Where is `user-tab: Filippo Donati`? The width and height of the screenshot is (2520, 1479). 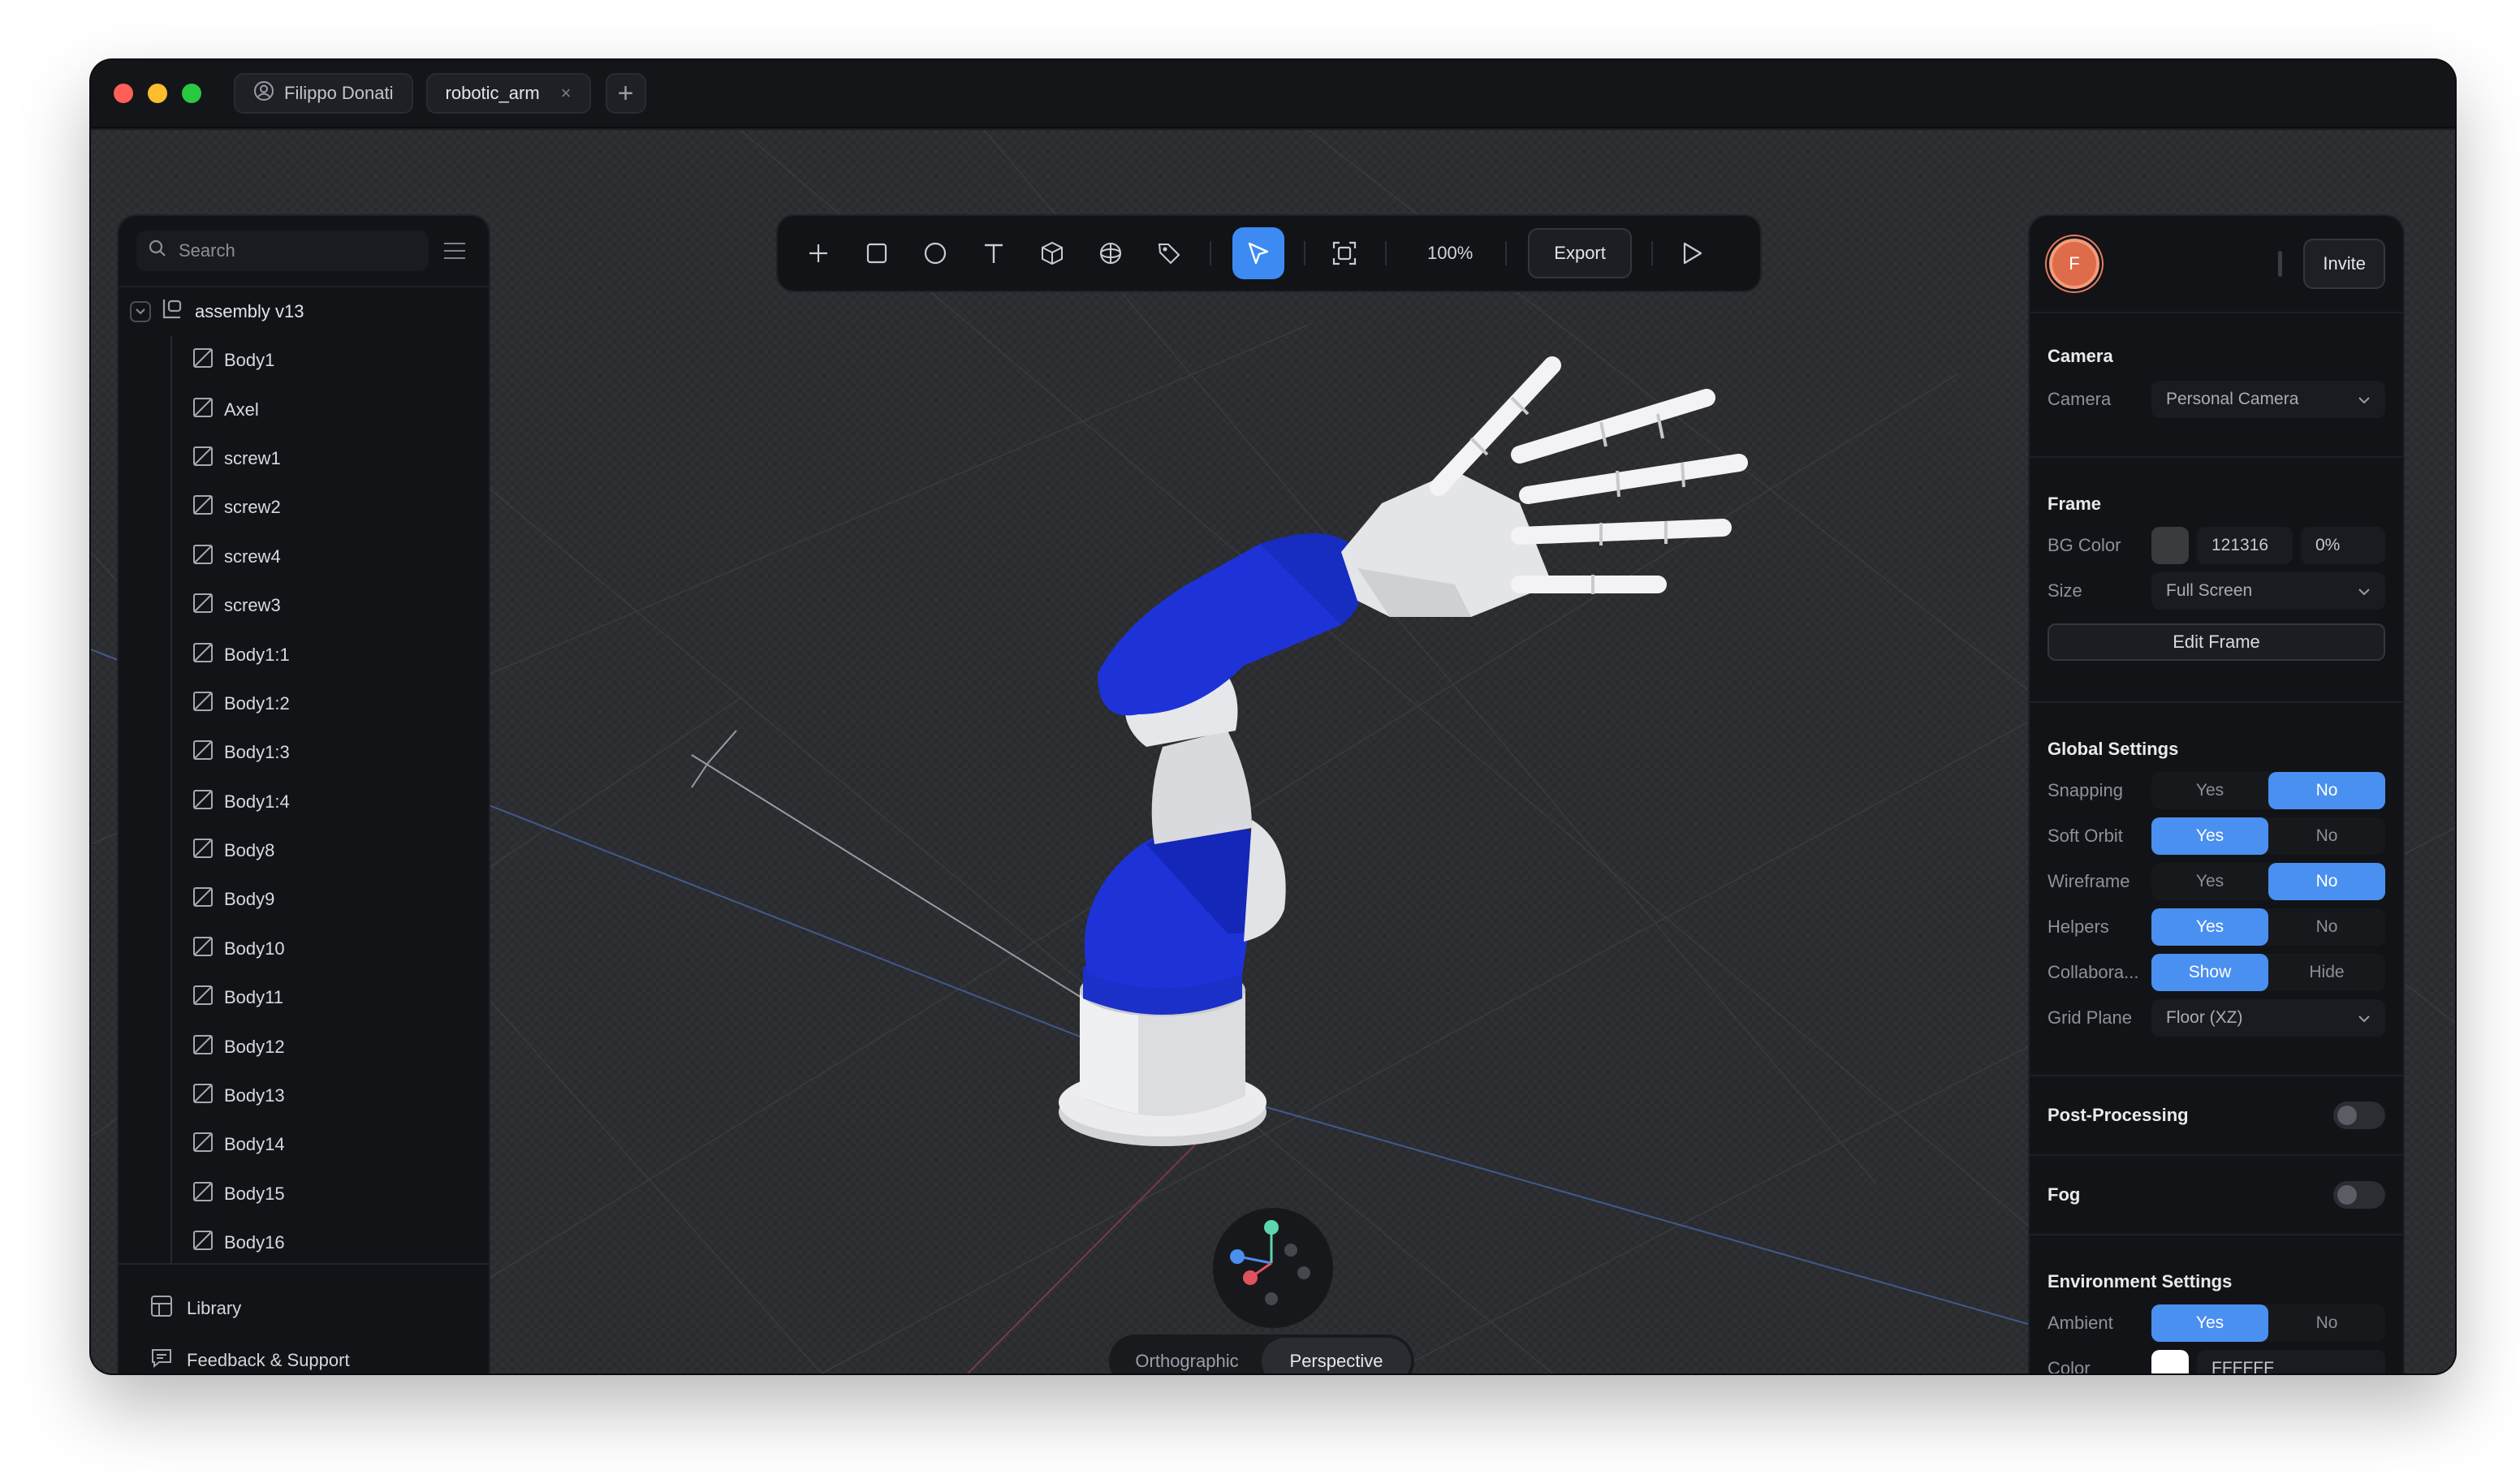
user-tab: Filippo Donati is located at coordinates (324, 93).